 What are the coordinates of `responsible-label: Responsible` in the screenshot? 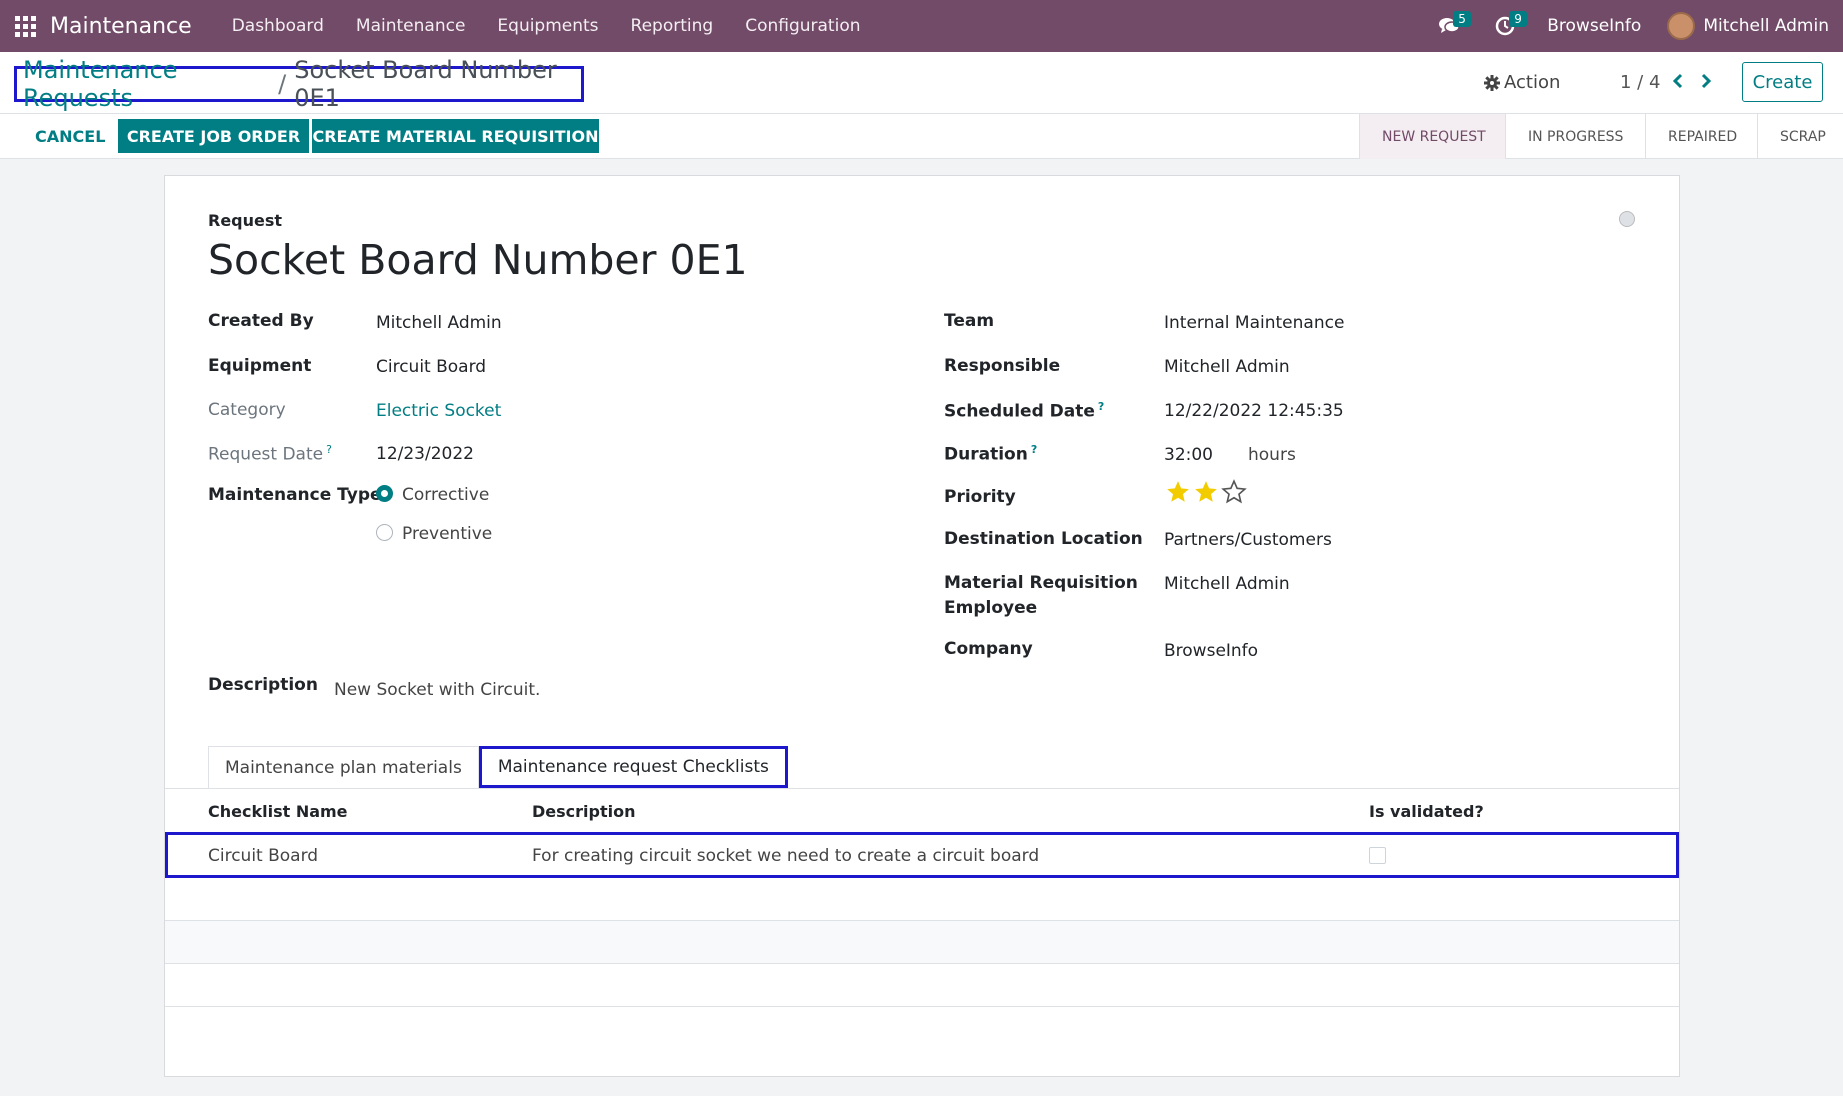 It's located at (1002, 366).